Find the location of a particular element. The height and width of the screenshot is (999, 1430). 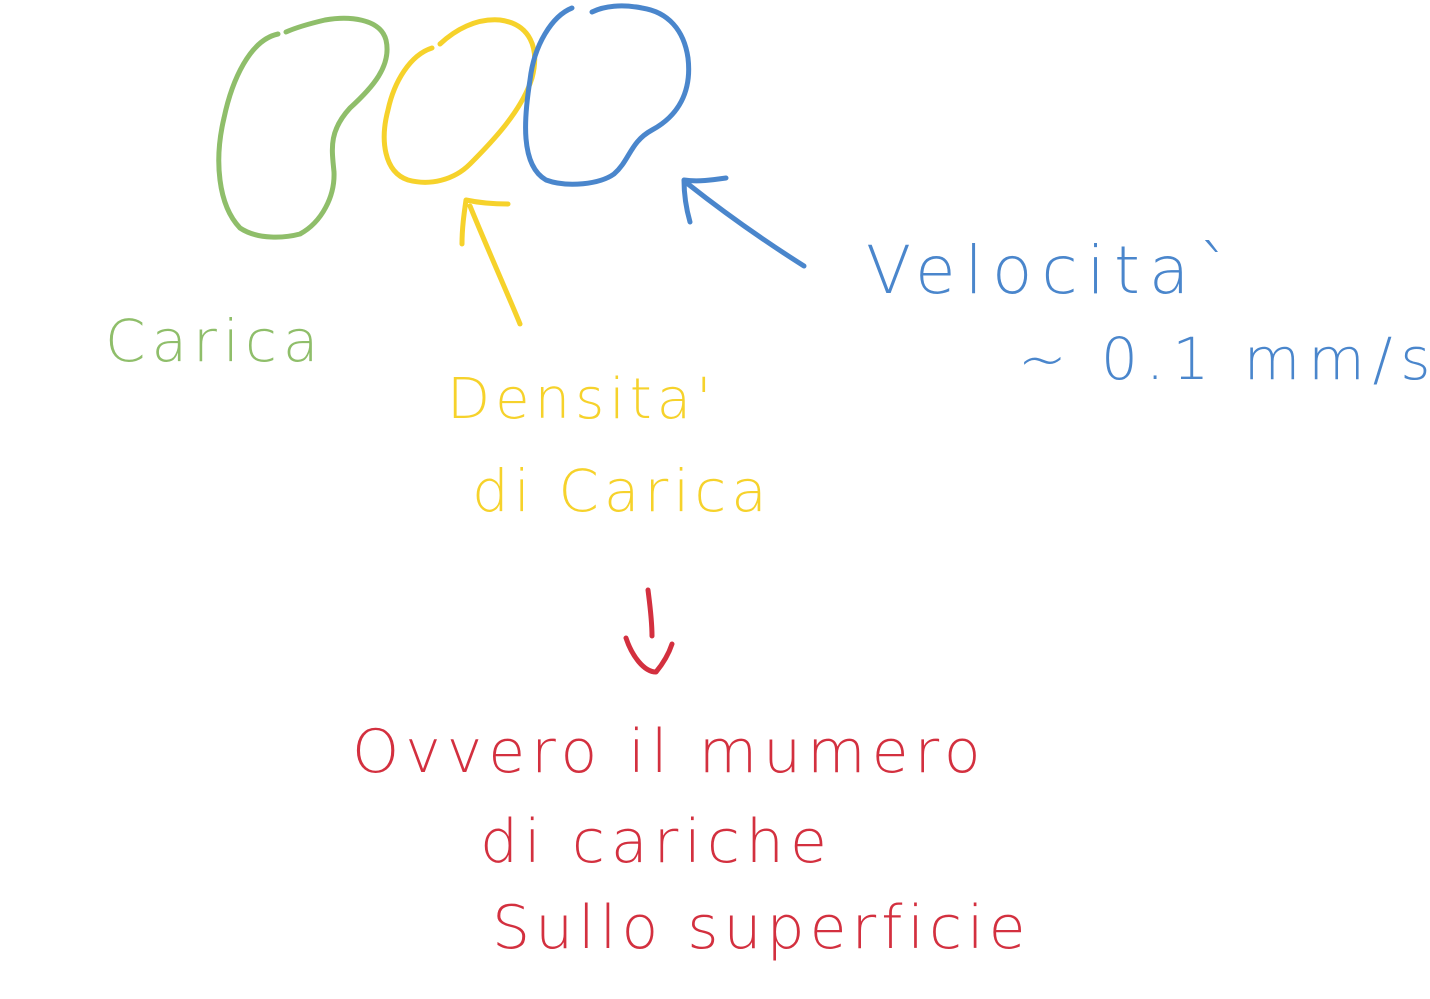

blue-velocity-blob is located at coordinates (607, 95).